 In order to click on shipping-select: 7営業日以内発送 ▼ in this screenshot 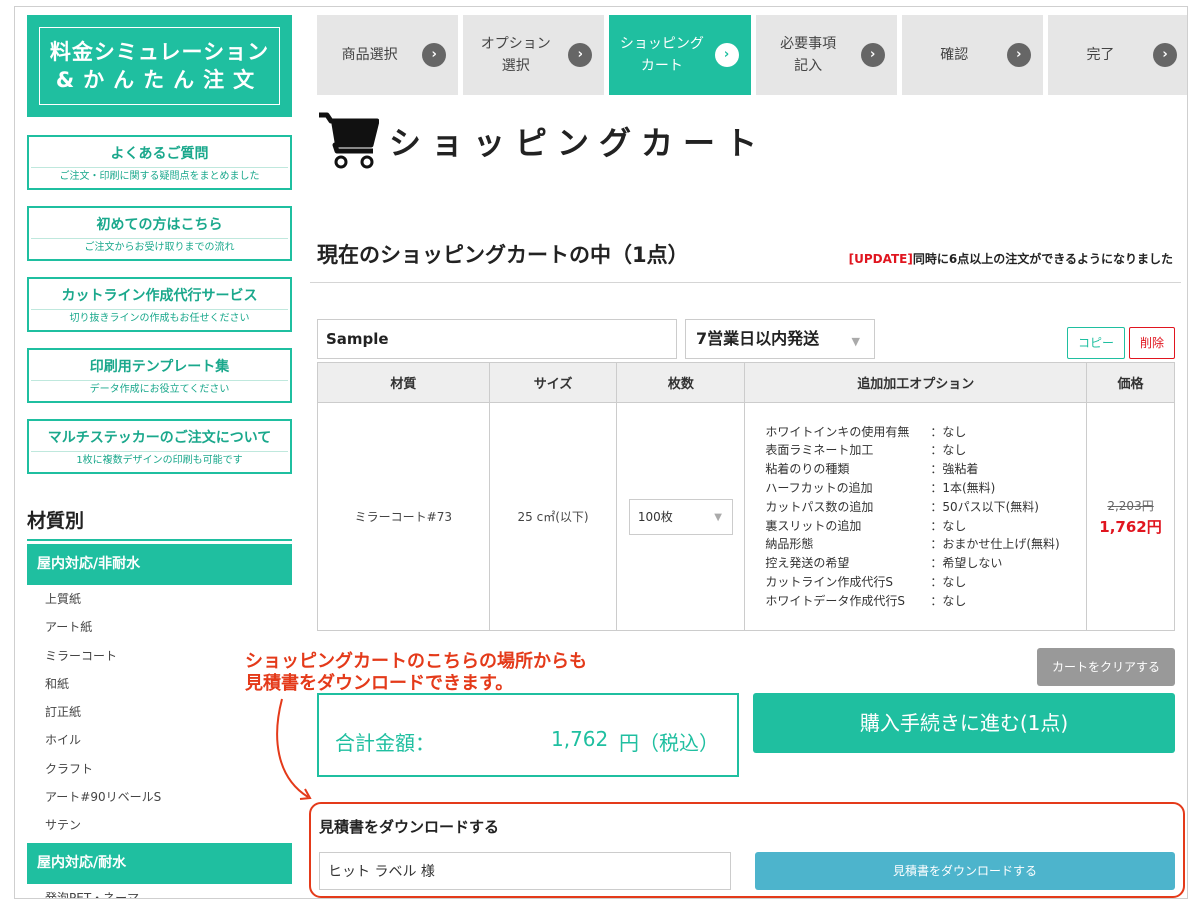, I will do `click(780, 339)`.